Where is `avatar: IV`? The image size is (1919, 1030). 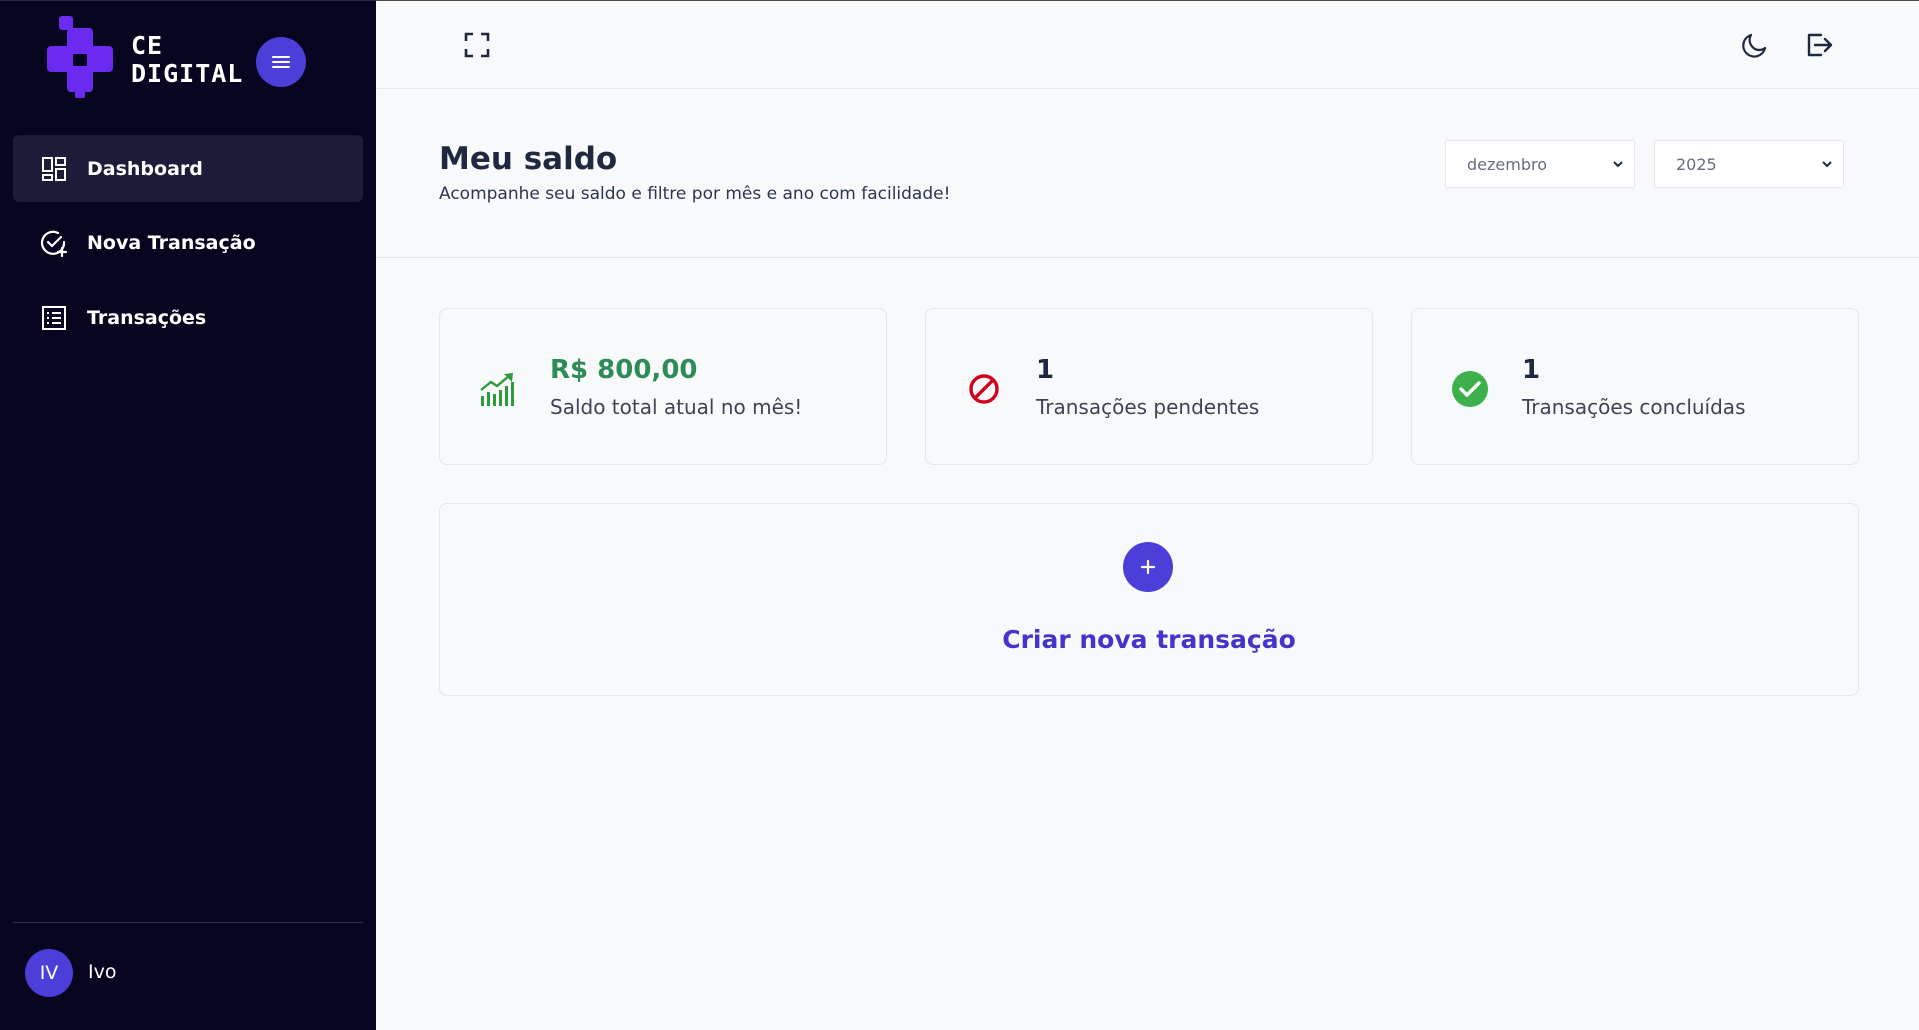
avatar: IV is located at coordinates (49, 973).